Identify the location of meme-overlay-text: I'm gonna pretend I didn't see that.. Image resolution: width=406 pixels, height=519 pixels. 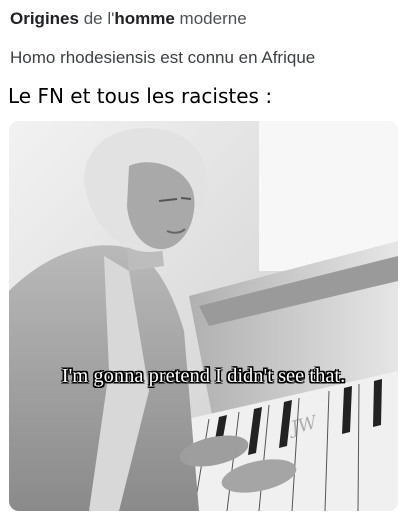
(203, 376).